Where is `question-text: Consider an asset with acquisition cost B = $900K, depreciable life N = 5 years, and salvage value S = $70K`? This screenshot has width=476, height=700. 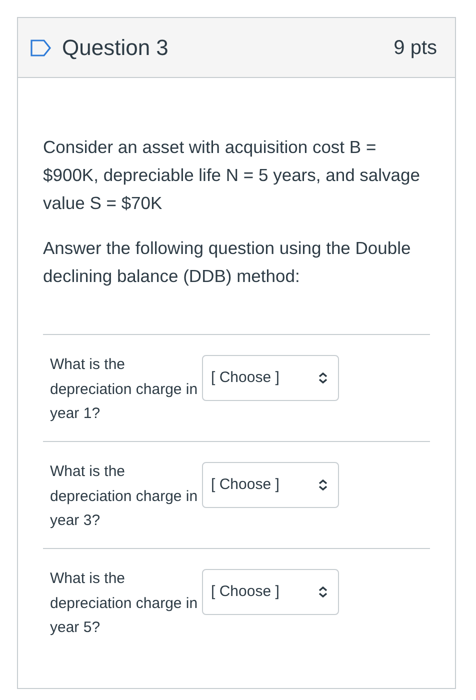
question-text: Consider an asset with acquisition cost B = $900K, depreciable life N = 5 years, and salvage value S = $70K is located at coordinates (232, 175).